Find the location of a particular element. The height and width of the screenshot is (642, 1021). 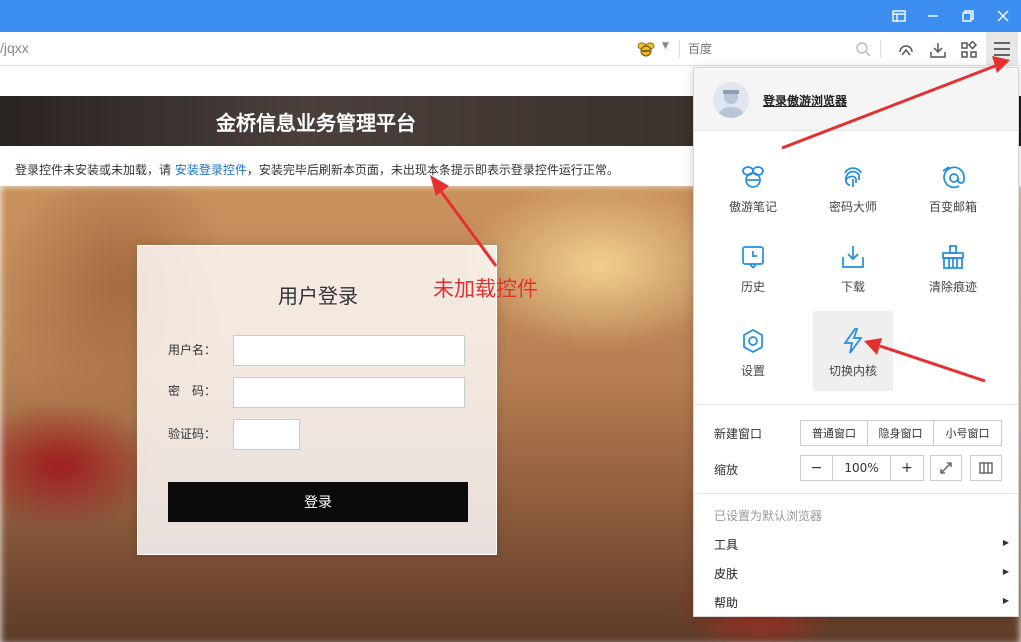

settings-gear-icon is located at coordinates (753, 341).